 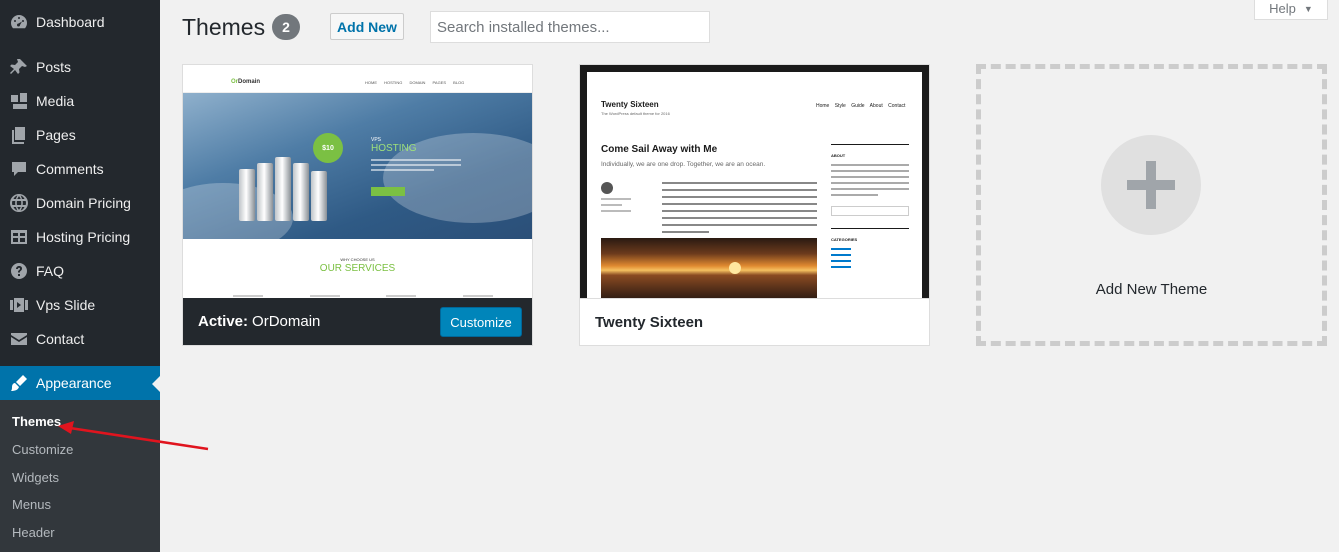 I want to click on table-icon, so click(x=18, y=237).